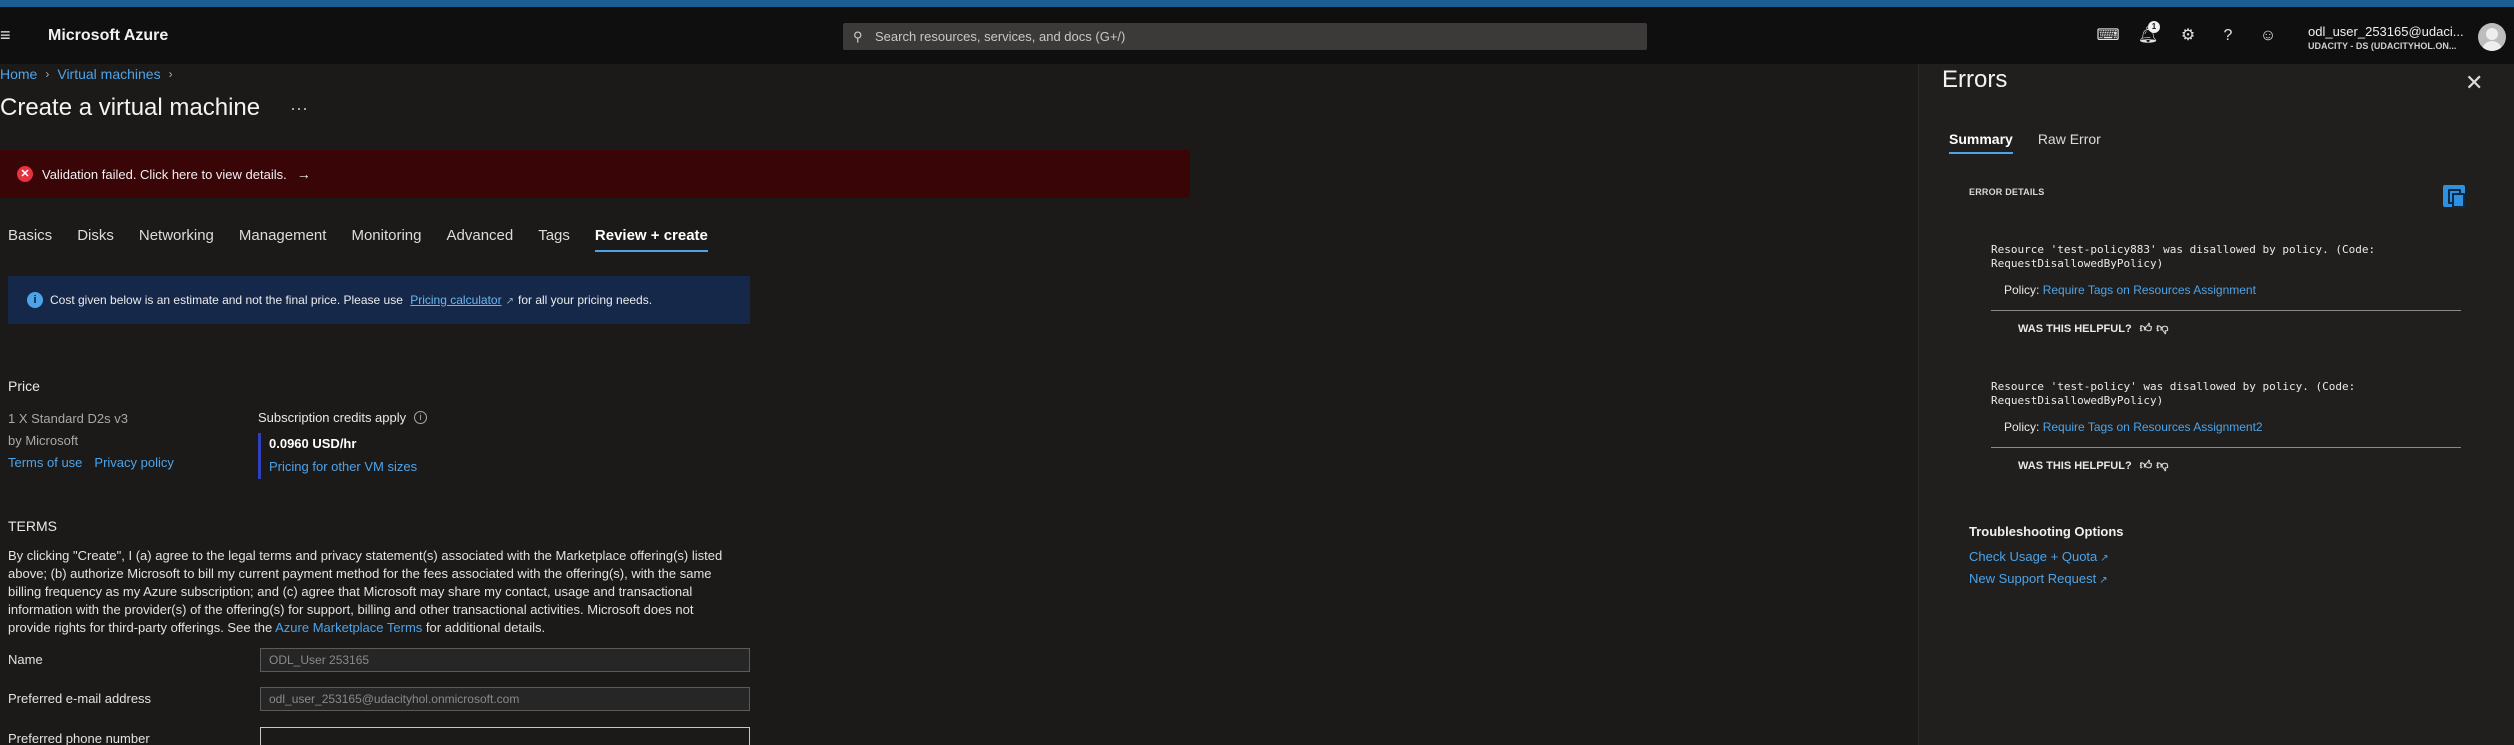  Describe the element at coordinates (2226, 310) in the screenshot. I see `divider` at that location.